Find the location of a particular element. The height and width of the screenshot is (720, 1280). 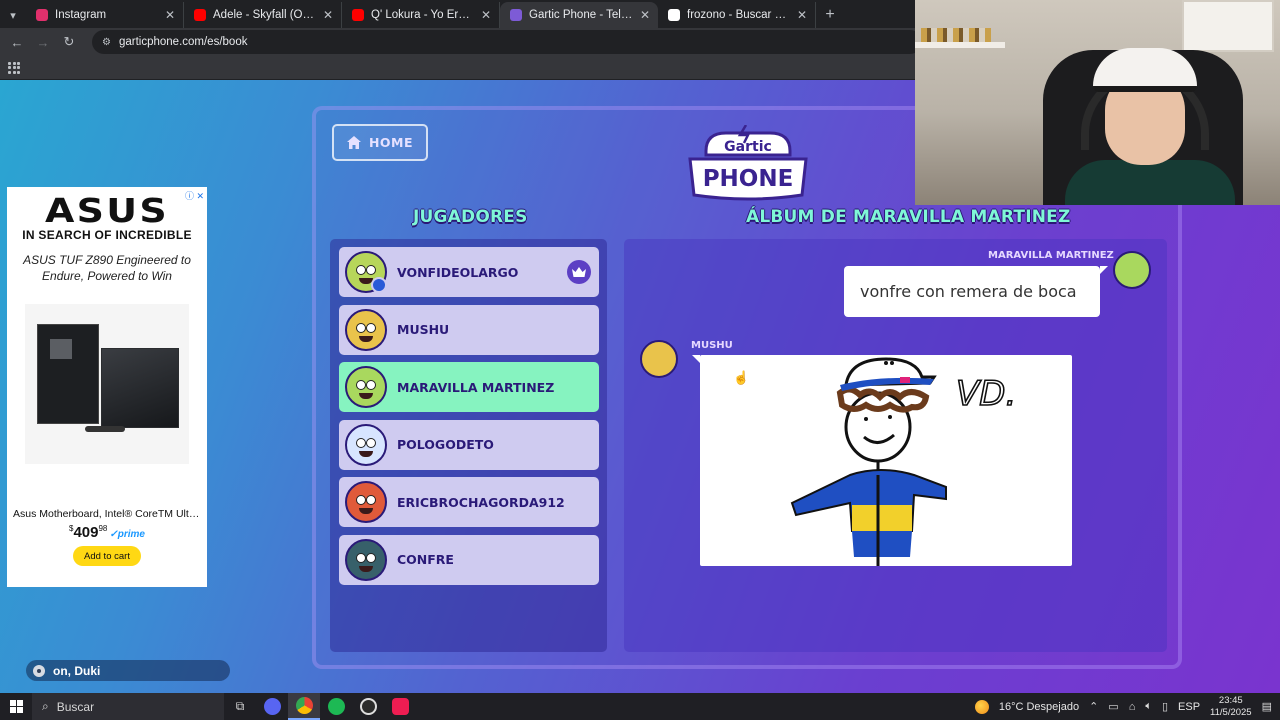

user-badge-icon is located at coordinates (379, 285).